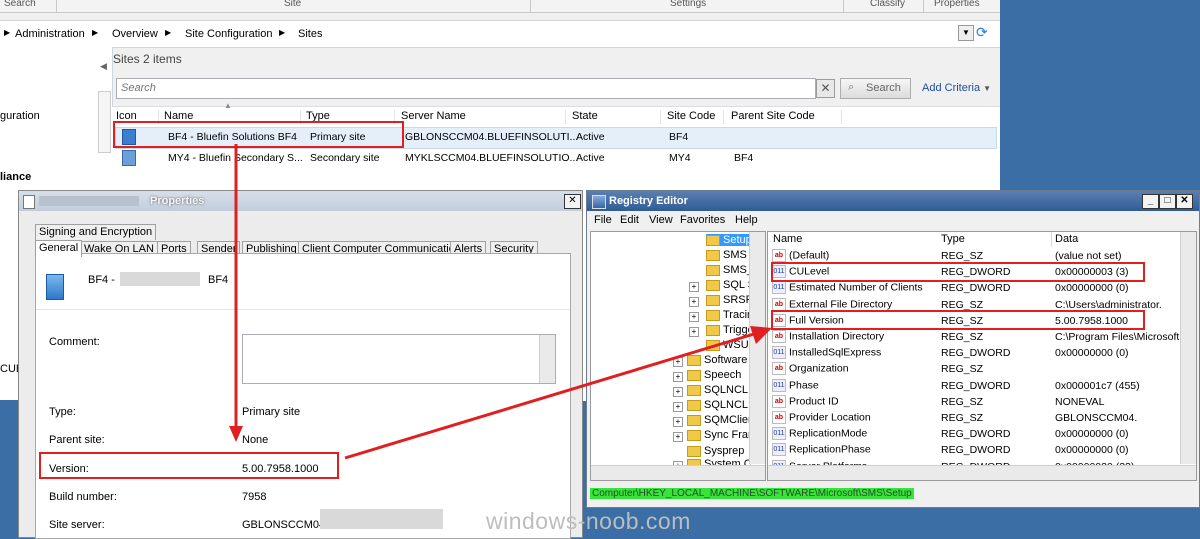 The image size is (1200, 539). What do you see at coordinates (588, 521) in the screenshot?
I see `watermark: windows-noob.com` at bounding box center [588, 521].